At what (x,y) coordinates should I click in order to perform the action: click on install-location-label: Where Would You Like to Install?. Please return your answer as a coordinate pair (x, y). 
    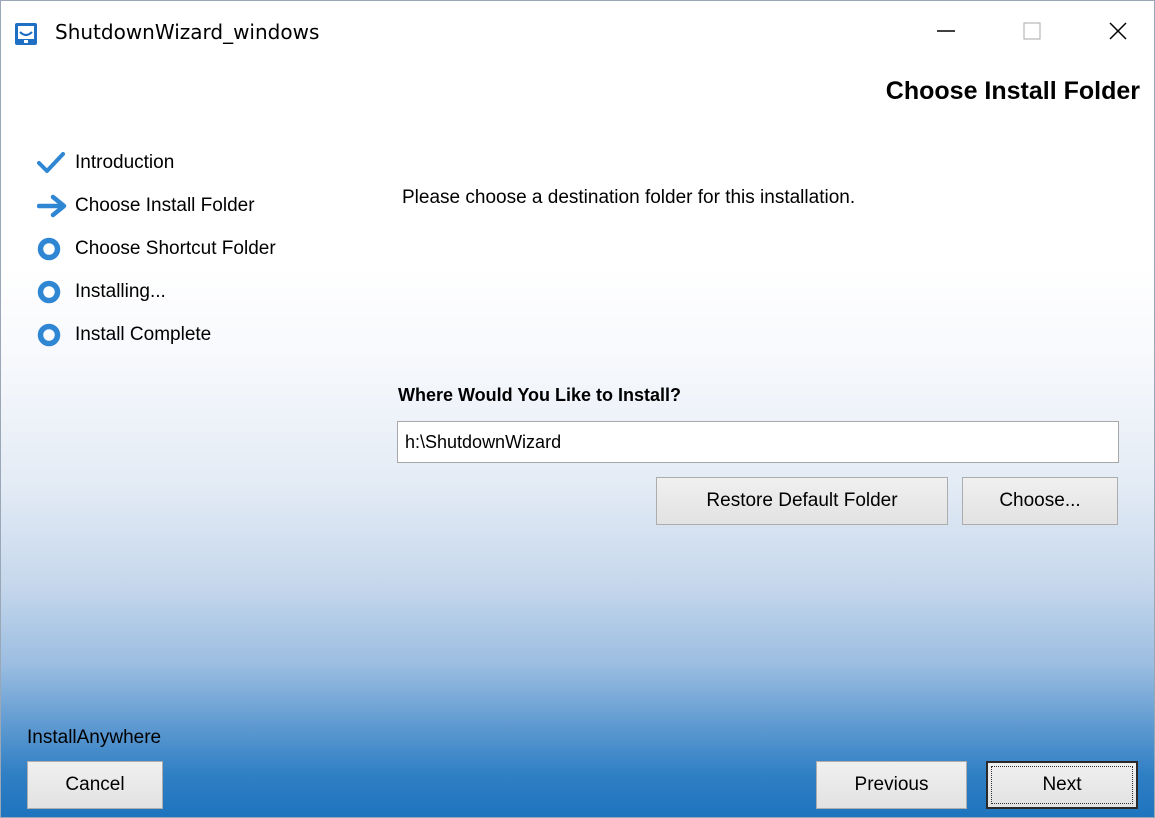
    Looking at the image, I should click on (540, 395).